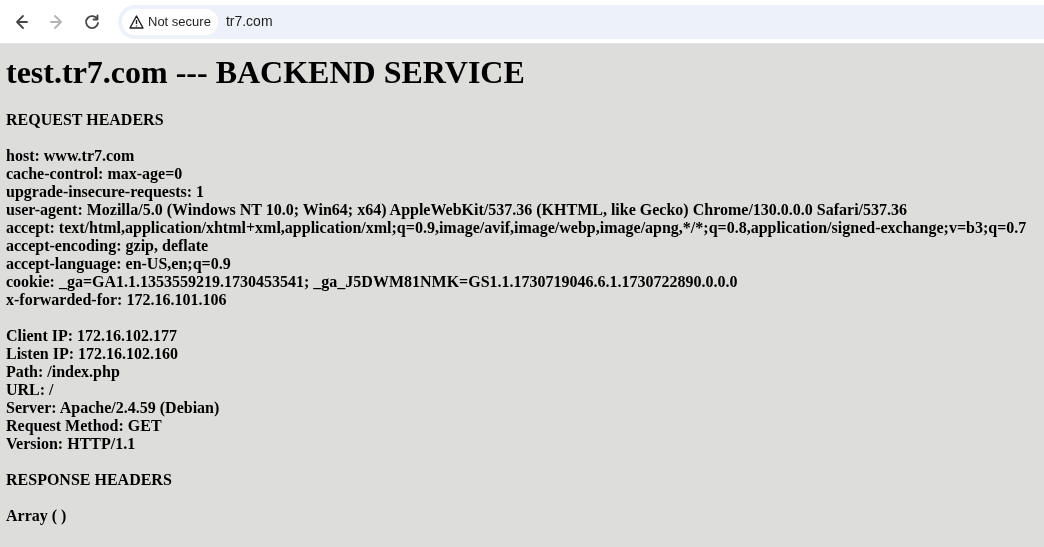 This screenshot has width=1044, height=547. I want to click on header-line: accept-language: en-US,en;q=0.9, so click(118, 264).